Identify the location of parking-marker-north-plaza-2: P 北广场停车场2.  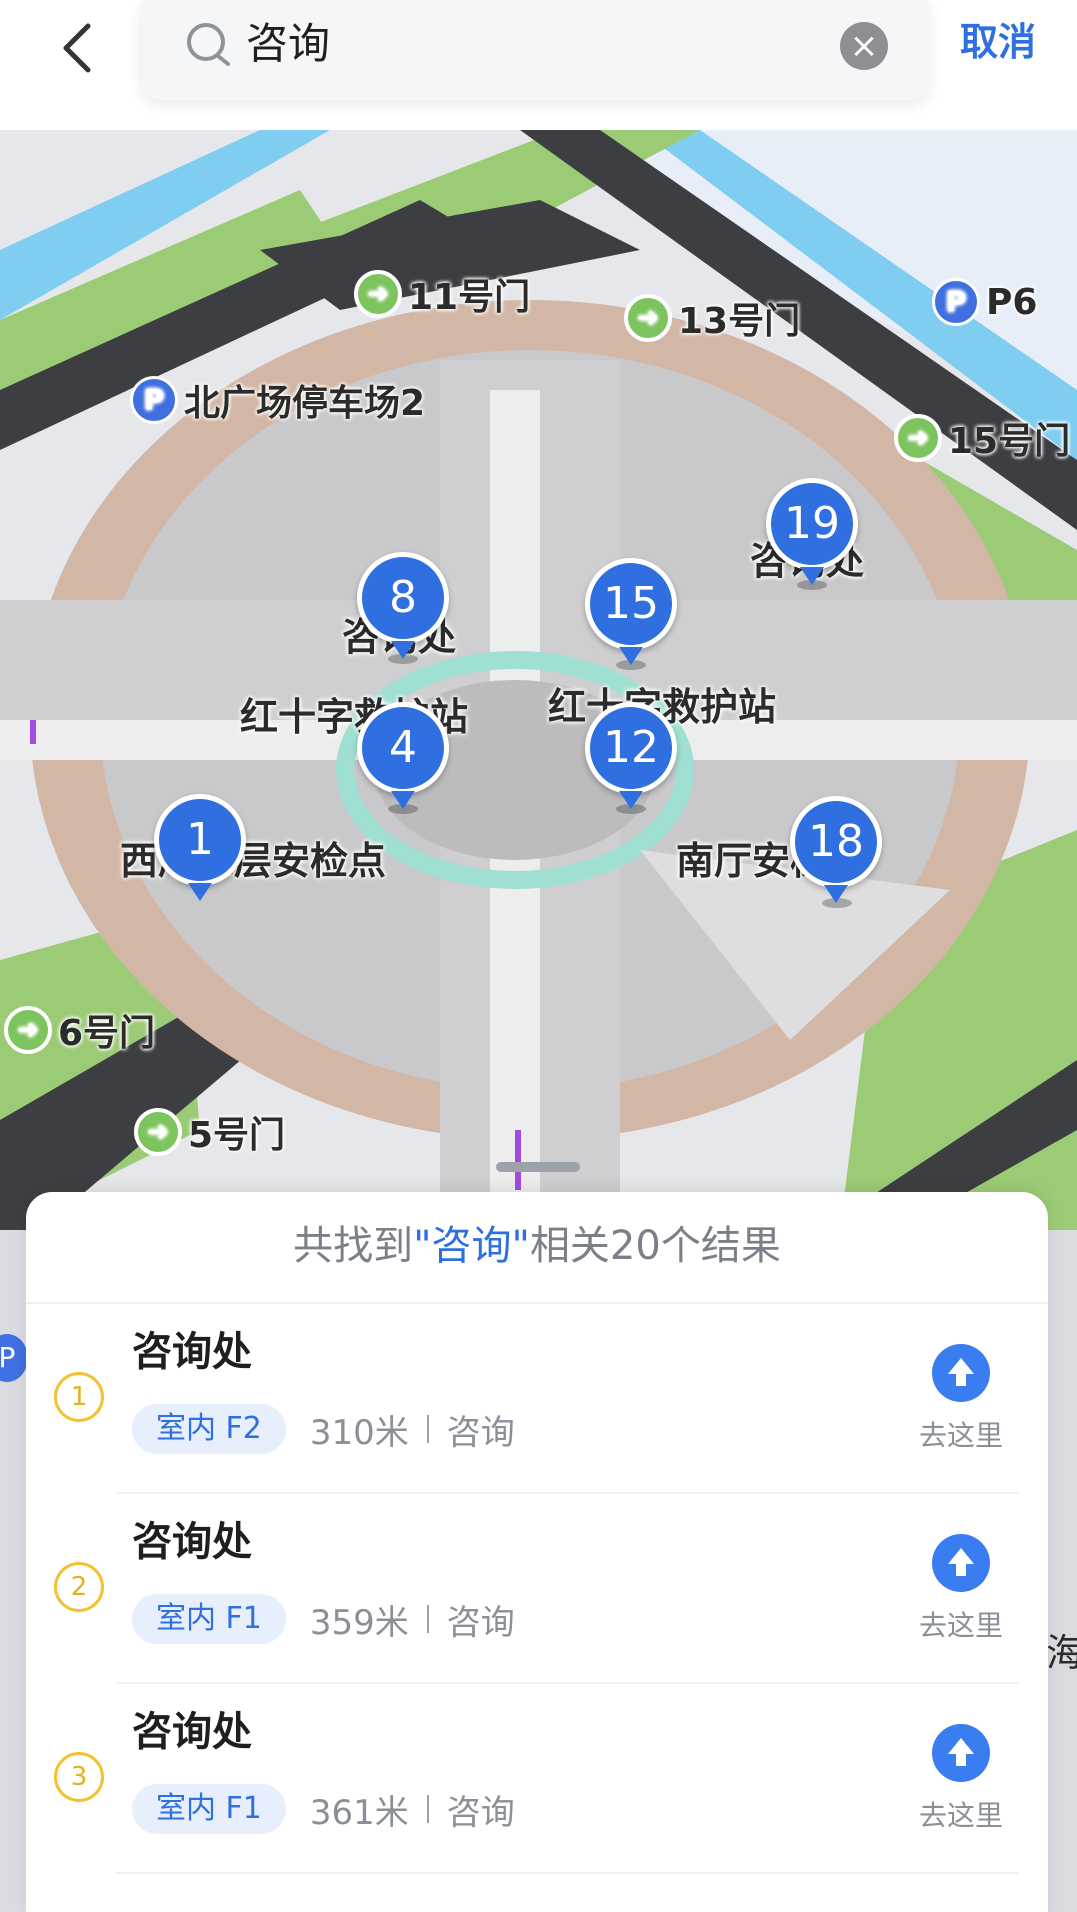
(277, 400).